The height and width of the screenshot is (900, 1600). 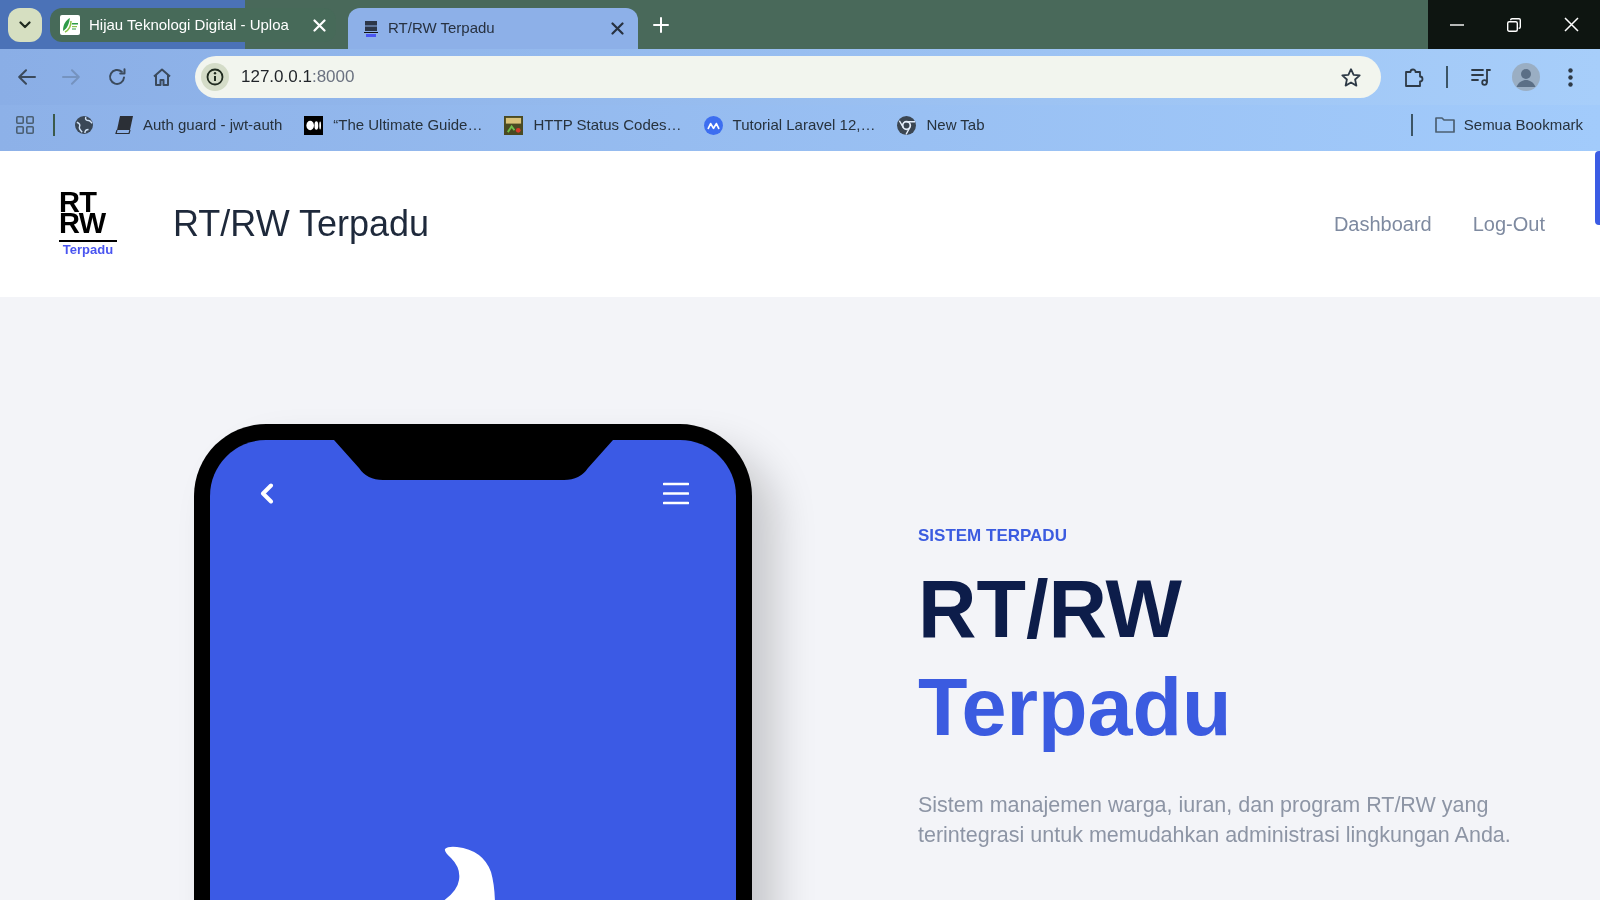 What do you see at coordinates (617, 28) in the screenshot?
I see `close-icon` at bounding box center [617, 28].